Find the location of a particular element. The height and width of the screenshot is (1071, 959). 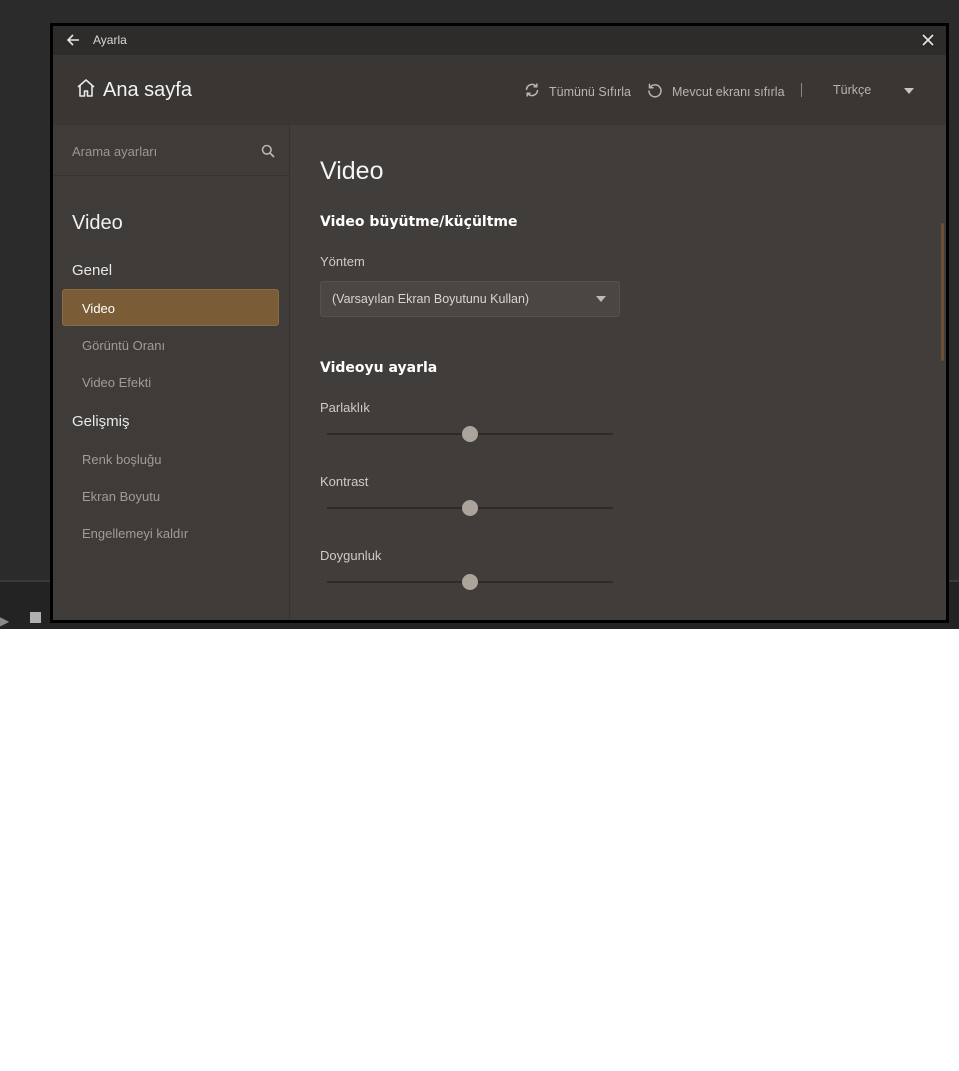

search-container is located at coordinates (171, 150).